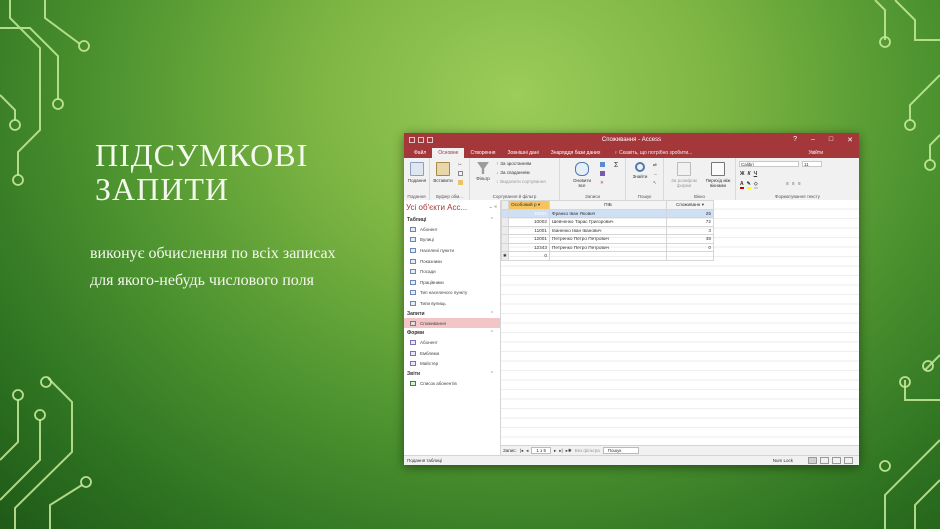  What do you see at coordinates (587, 450) in the screenshot?
I see `filter-status: Без фільтра` at bounding box center [587, 450].